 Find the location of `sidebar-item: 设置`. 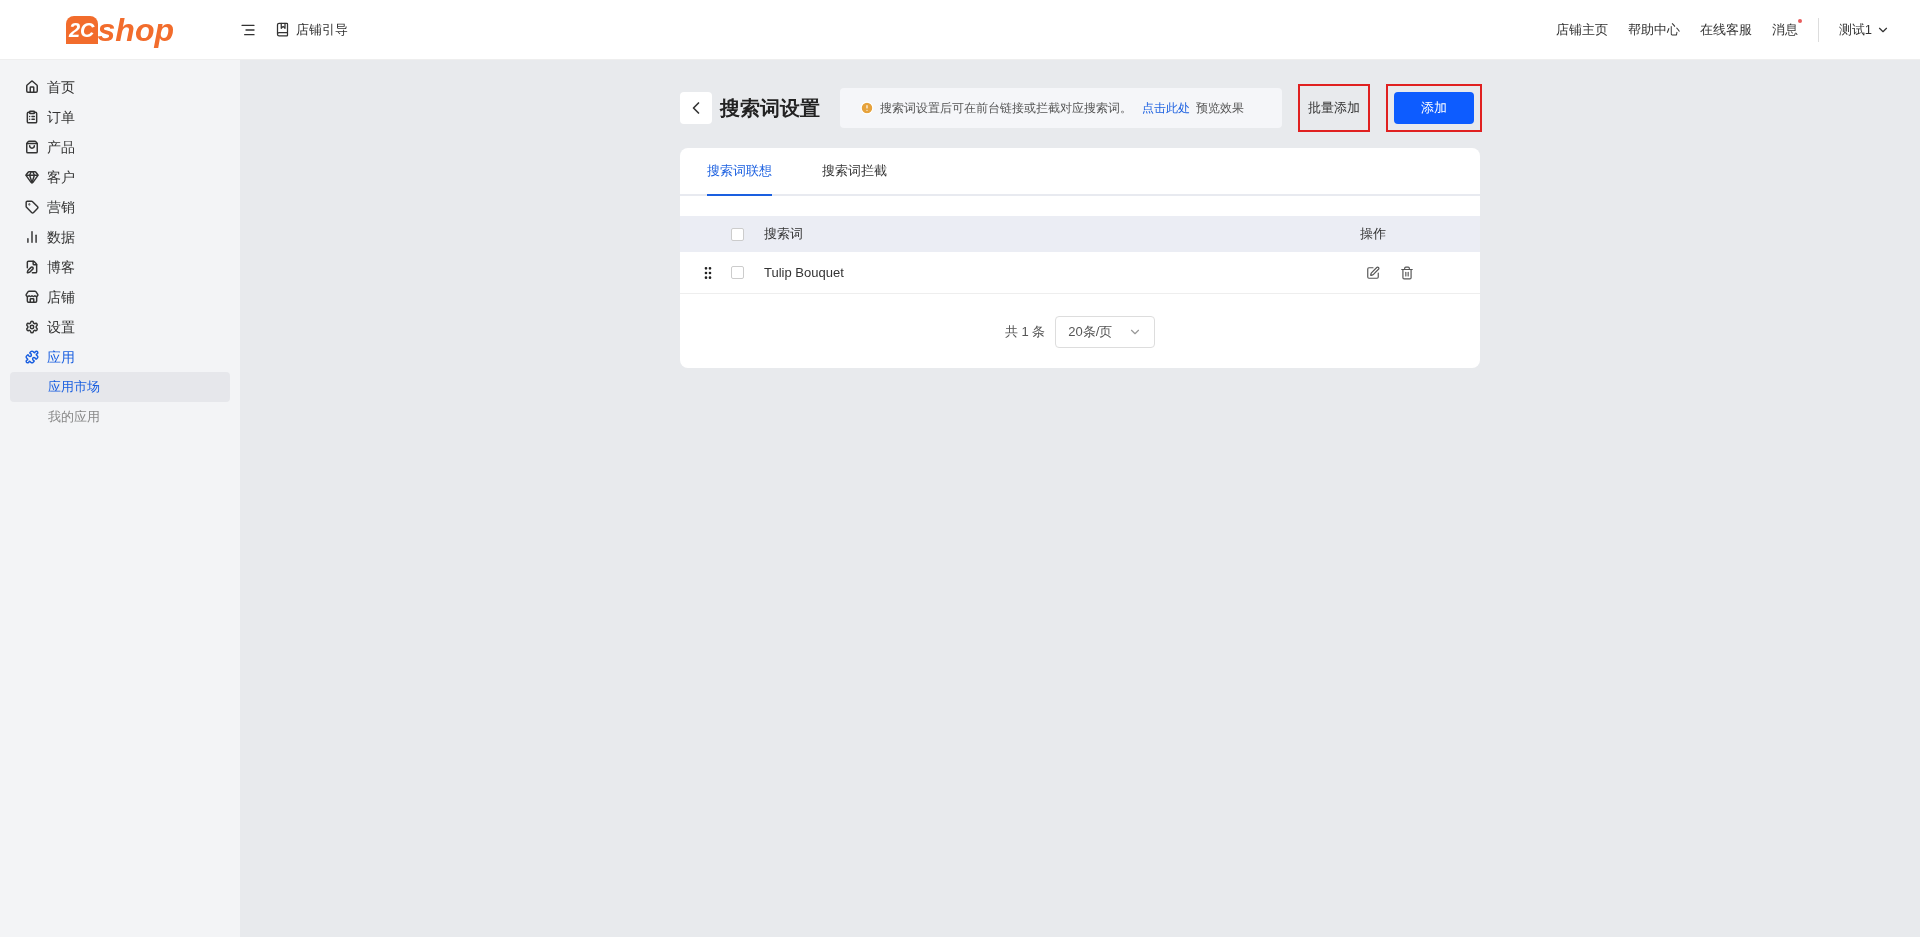

sidebar-item: 设置 is located at coordinates (120, 327).